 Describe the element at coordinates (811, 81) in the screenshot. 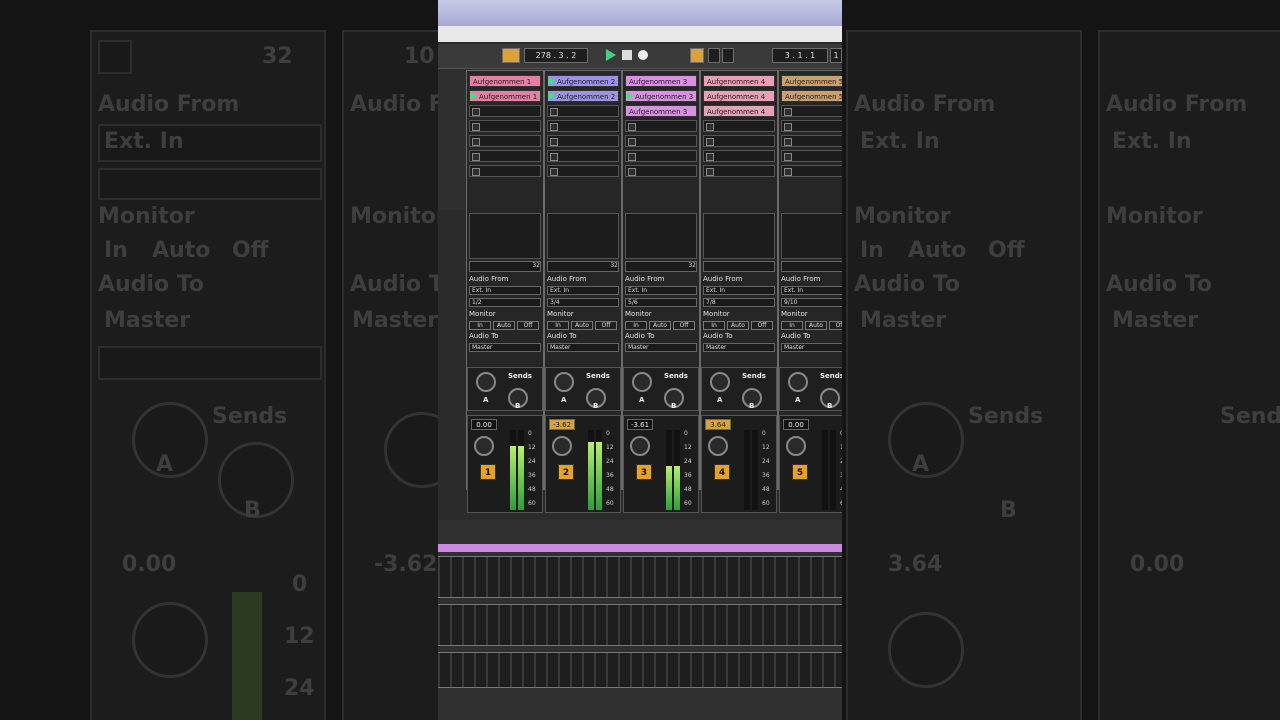

I see `clip-5-1: Aufgenommen 5` at that location.